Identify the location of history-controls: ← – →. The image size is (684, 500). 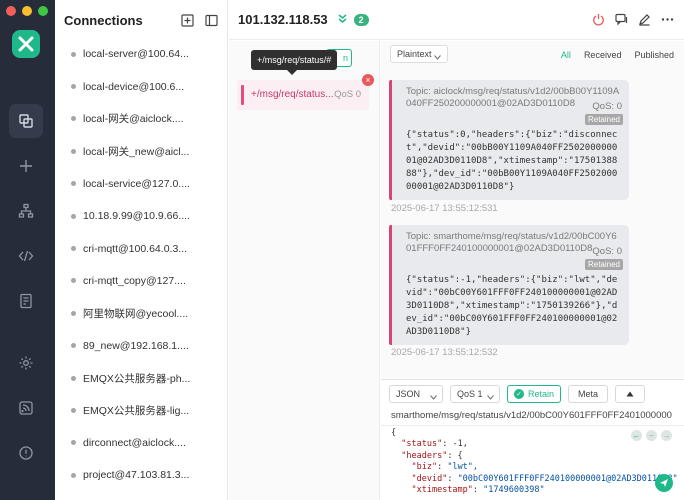
(651, 435).